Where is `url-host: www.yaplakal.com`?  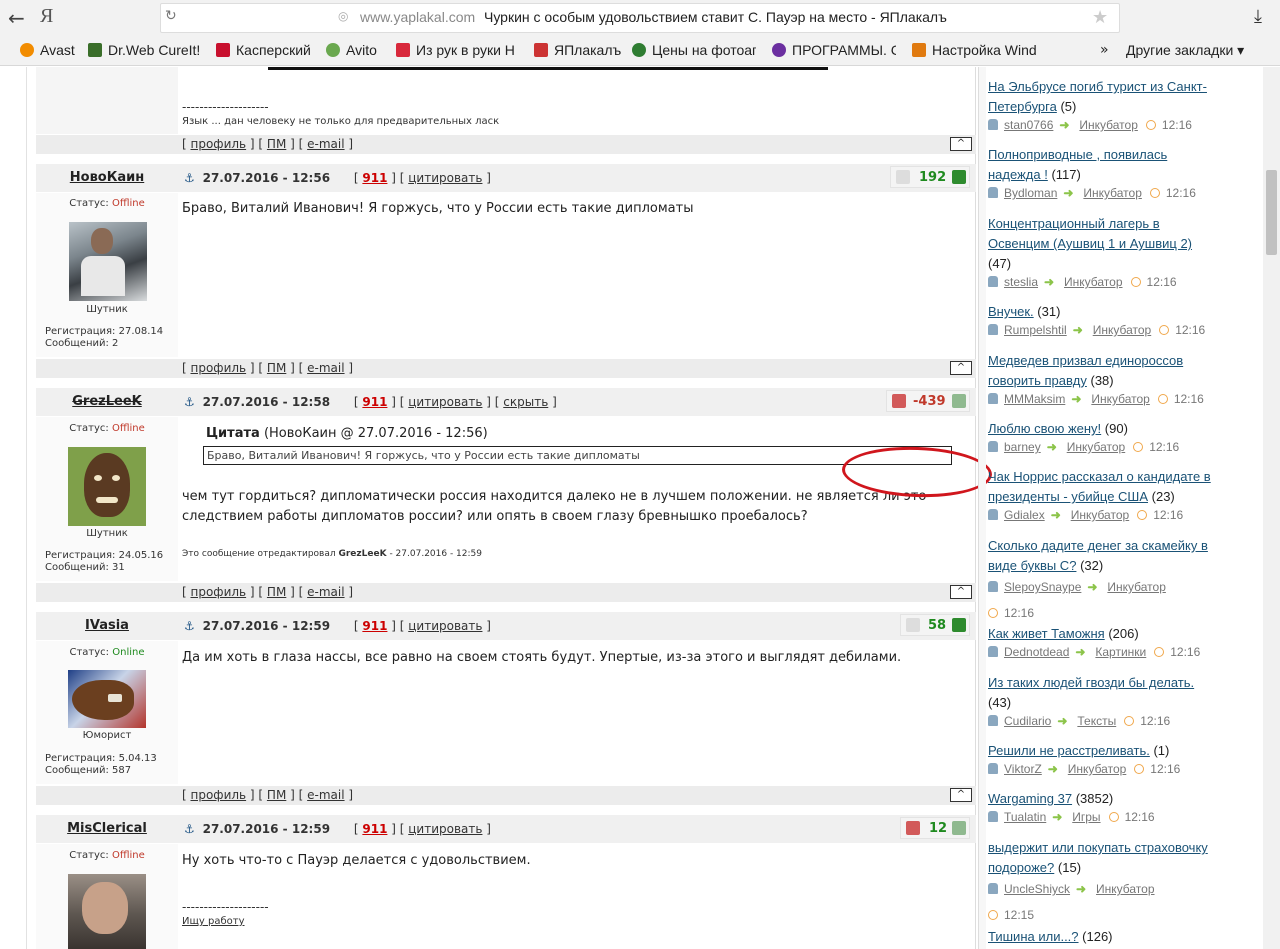
url-host: www.yaplakal.com is located at coordinates (417, 17).